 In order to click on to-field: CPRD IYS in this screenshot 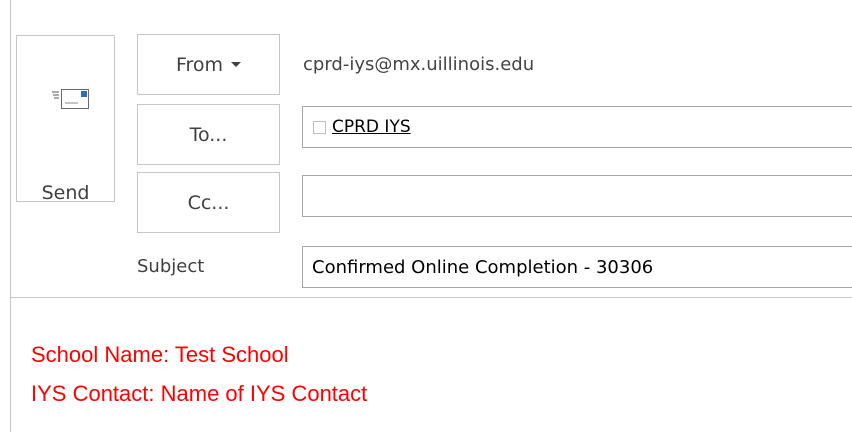, I will do `click(577, 127)`.